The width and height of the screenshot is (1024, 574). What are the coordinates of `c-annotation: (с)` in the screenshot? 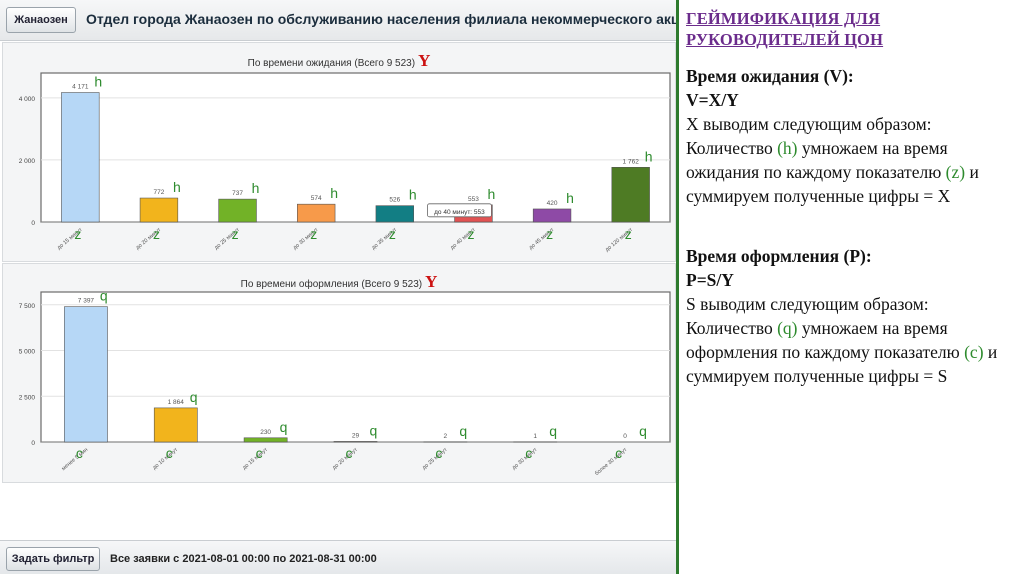 It's located at (974, 352).